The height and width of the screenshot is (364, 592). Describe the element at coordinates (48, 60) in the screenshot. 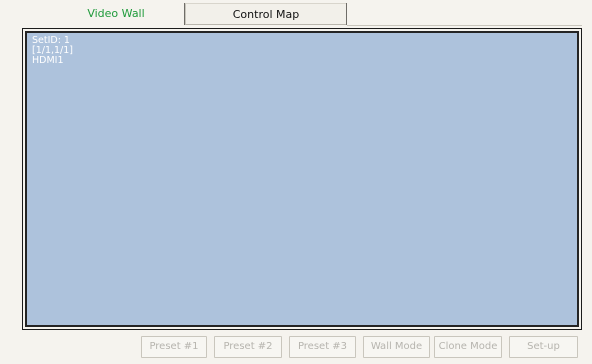

I see `cell-input: HDMI1` at that location.